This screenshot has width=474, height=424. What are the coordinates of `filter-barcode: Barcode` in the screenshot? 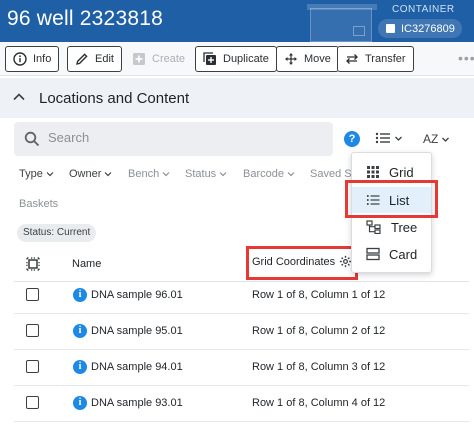 It's located at (269, 174).